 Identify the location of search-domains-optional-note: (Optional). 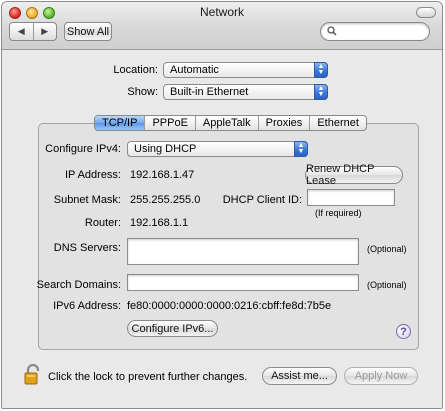
(387, 285).